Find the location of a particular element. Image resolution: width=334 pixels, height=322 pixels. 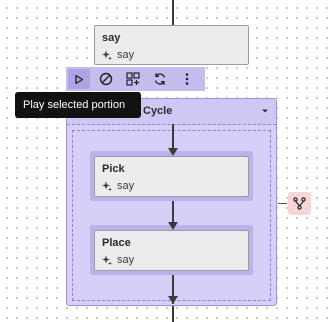

play-selected-button is located at coordinates (79, 79).